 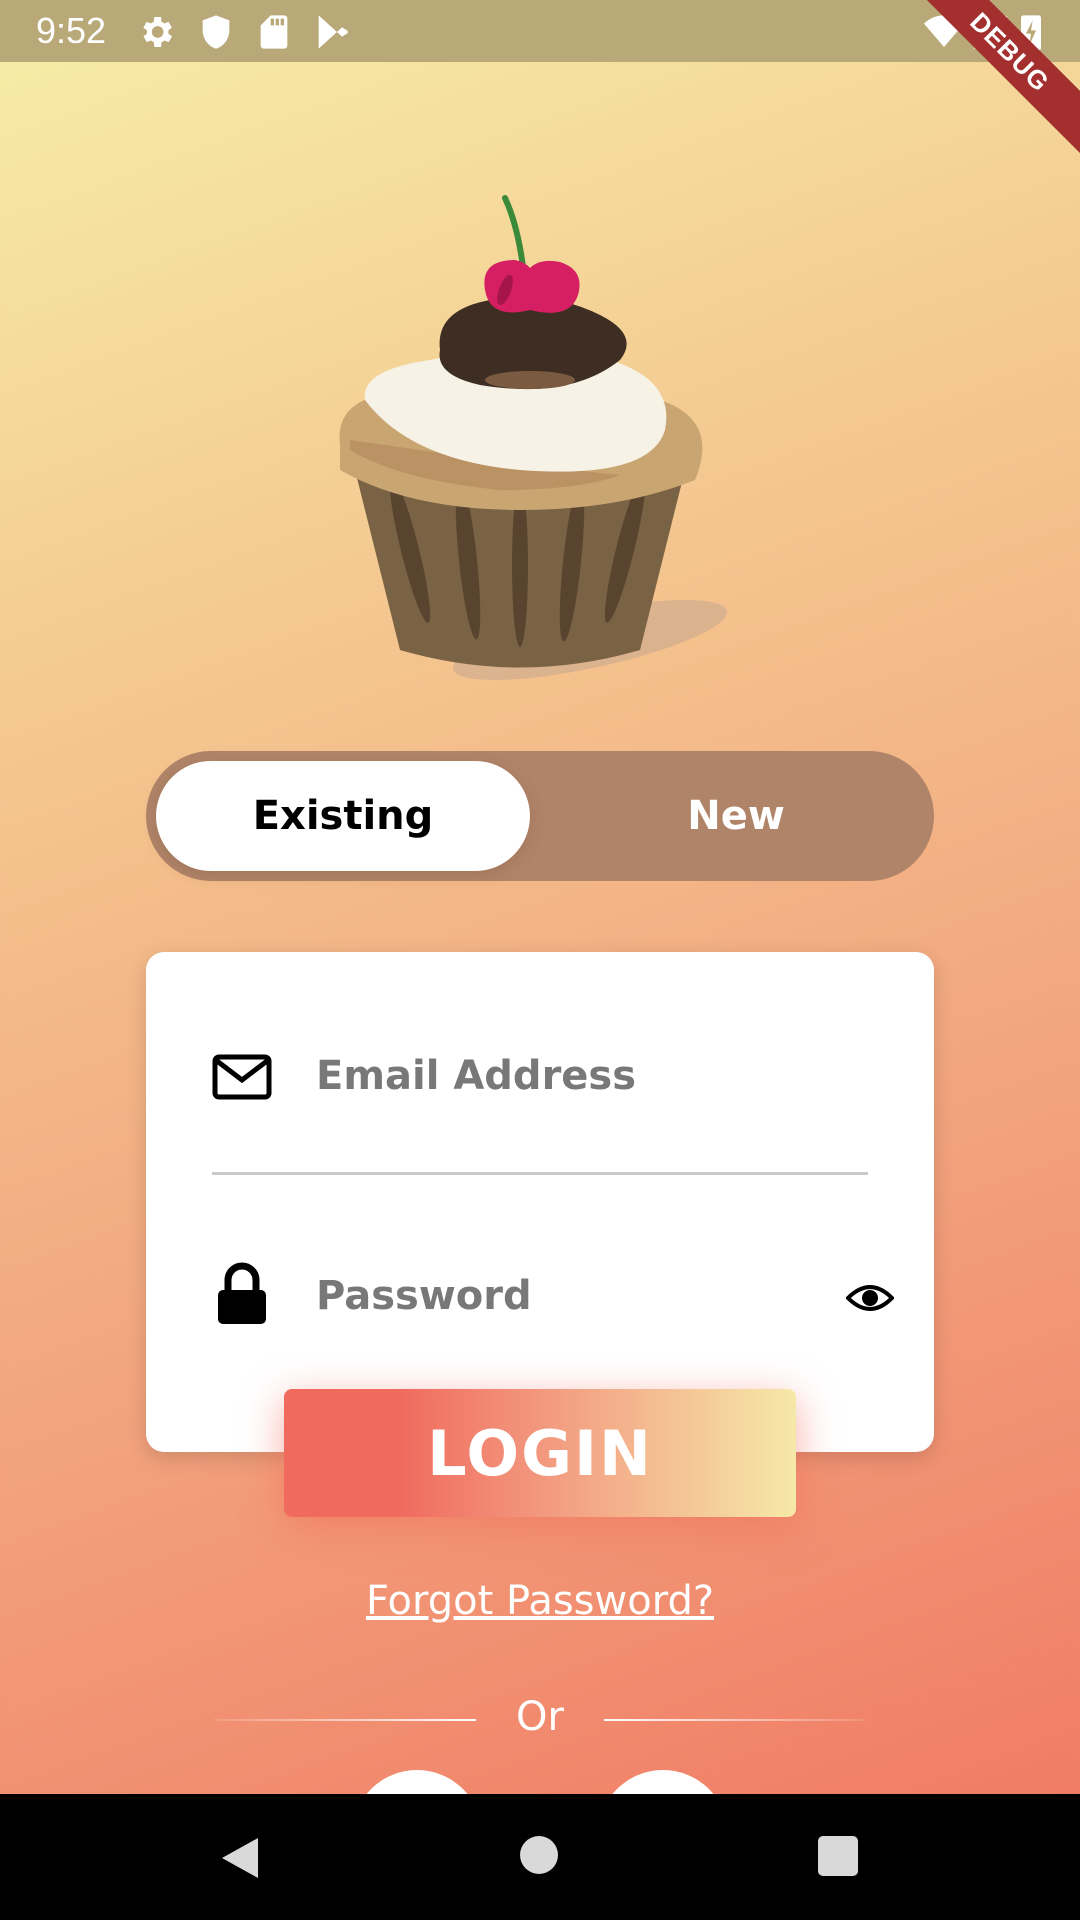 What do you see at coordinates (536, 1296) in the screenshot?
I see `password-field` at bounding box center [536, 1296].